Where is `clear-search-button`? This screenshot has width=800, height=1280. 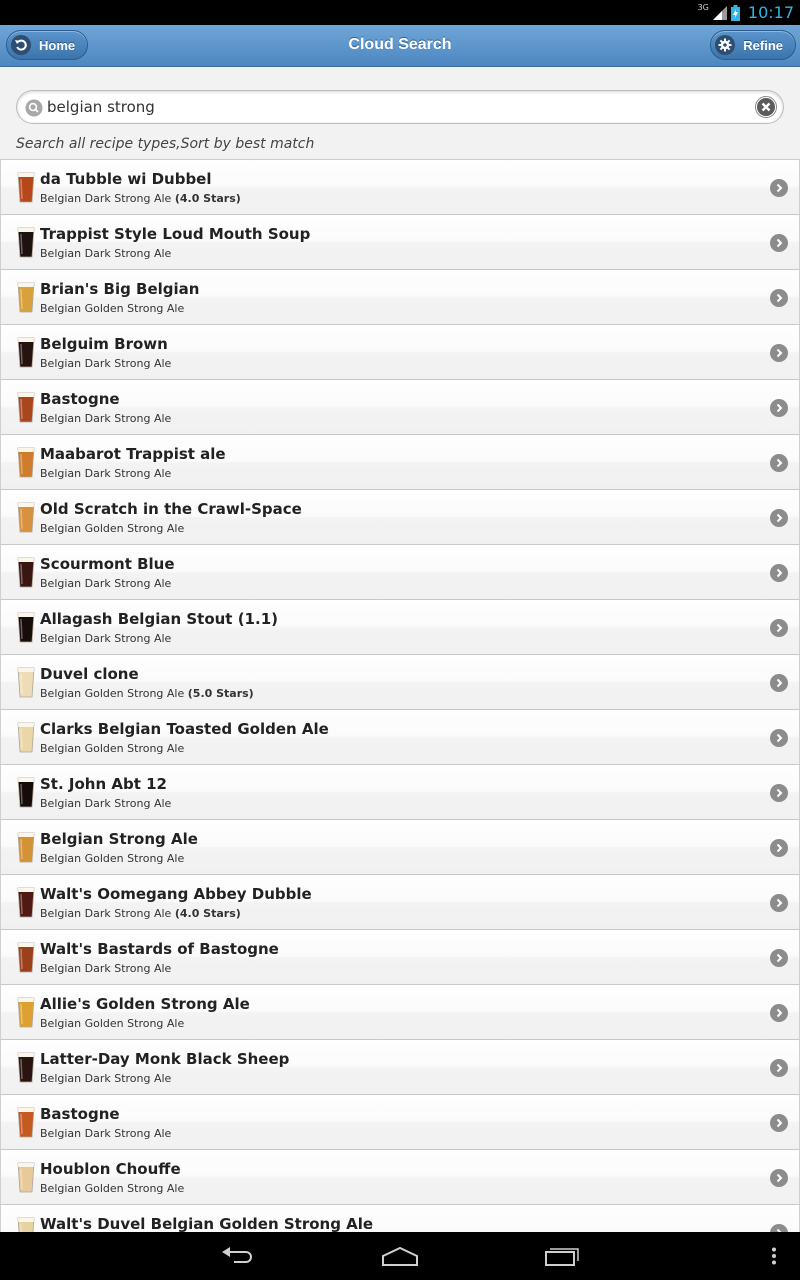 clear-search-button is located at coordinates (766, 107).